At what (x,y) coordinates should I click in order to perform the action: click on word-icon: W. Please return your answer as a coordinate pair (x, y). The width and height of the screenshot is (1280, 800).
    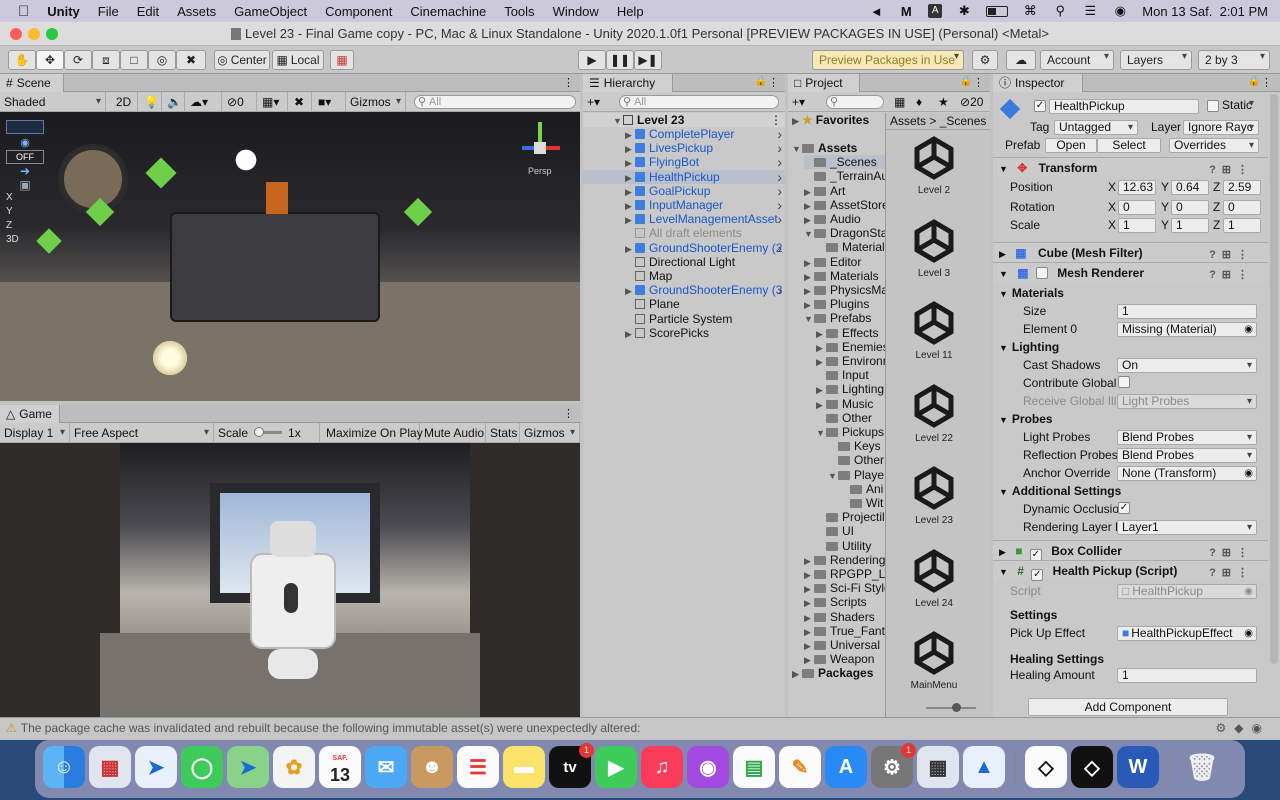
    Looking at the image, I should click on (1138, 767).